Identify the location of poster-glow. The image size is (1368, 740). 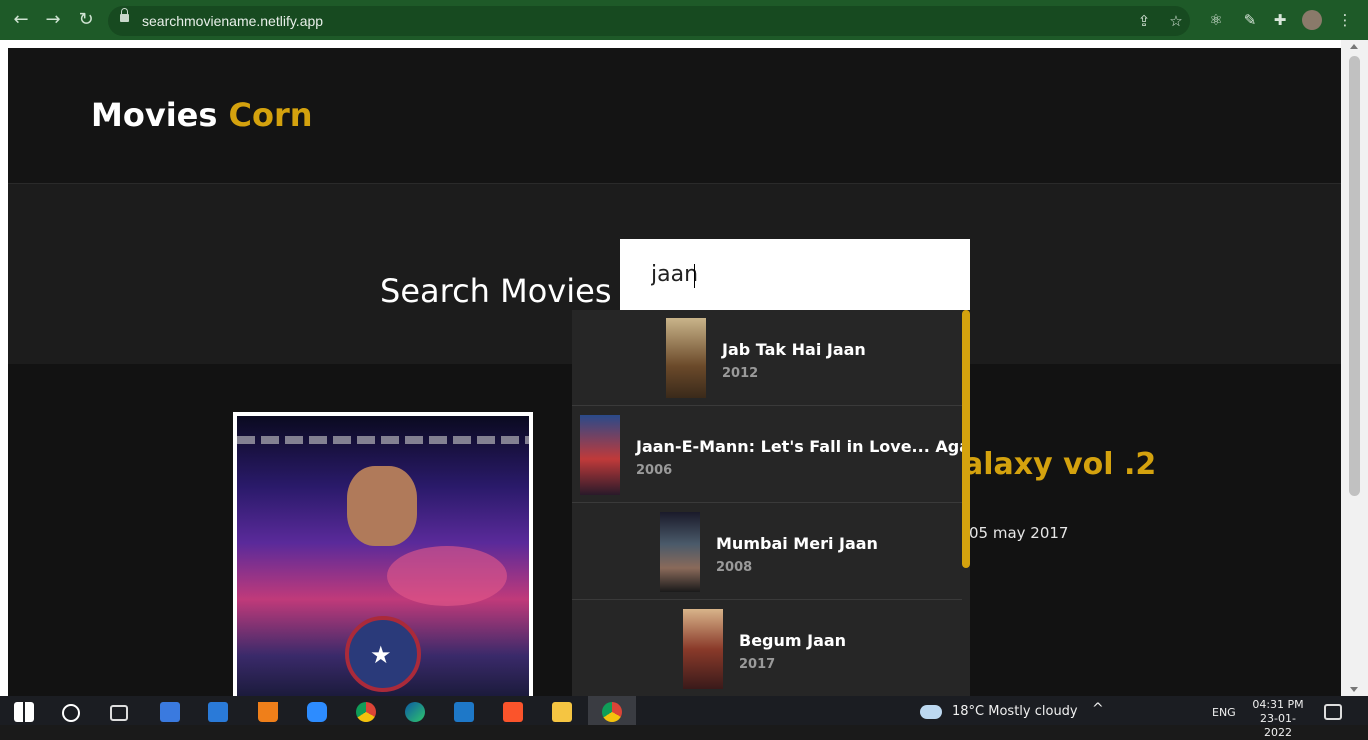
(447, 576).